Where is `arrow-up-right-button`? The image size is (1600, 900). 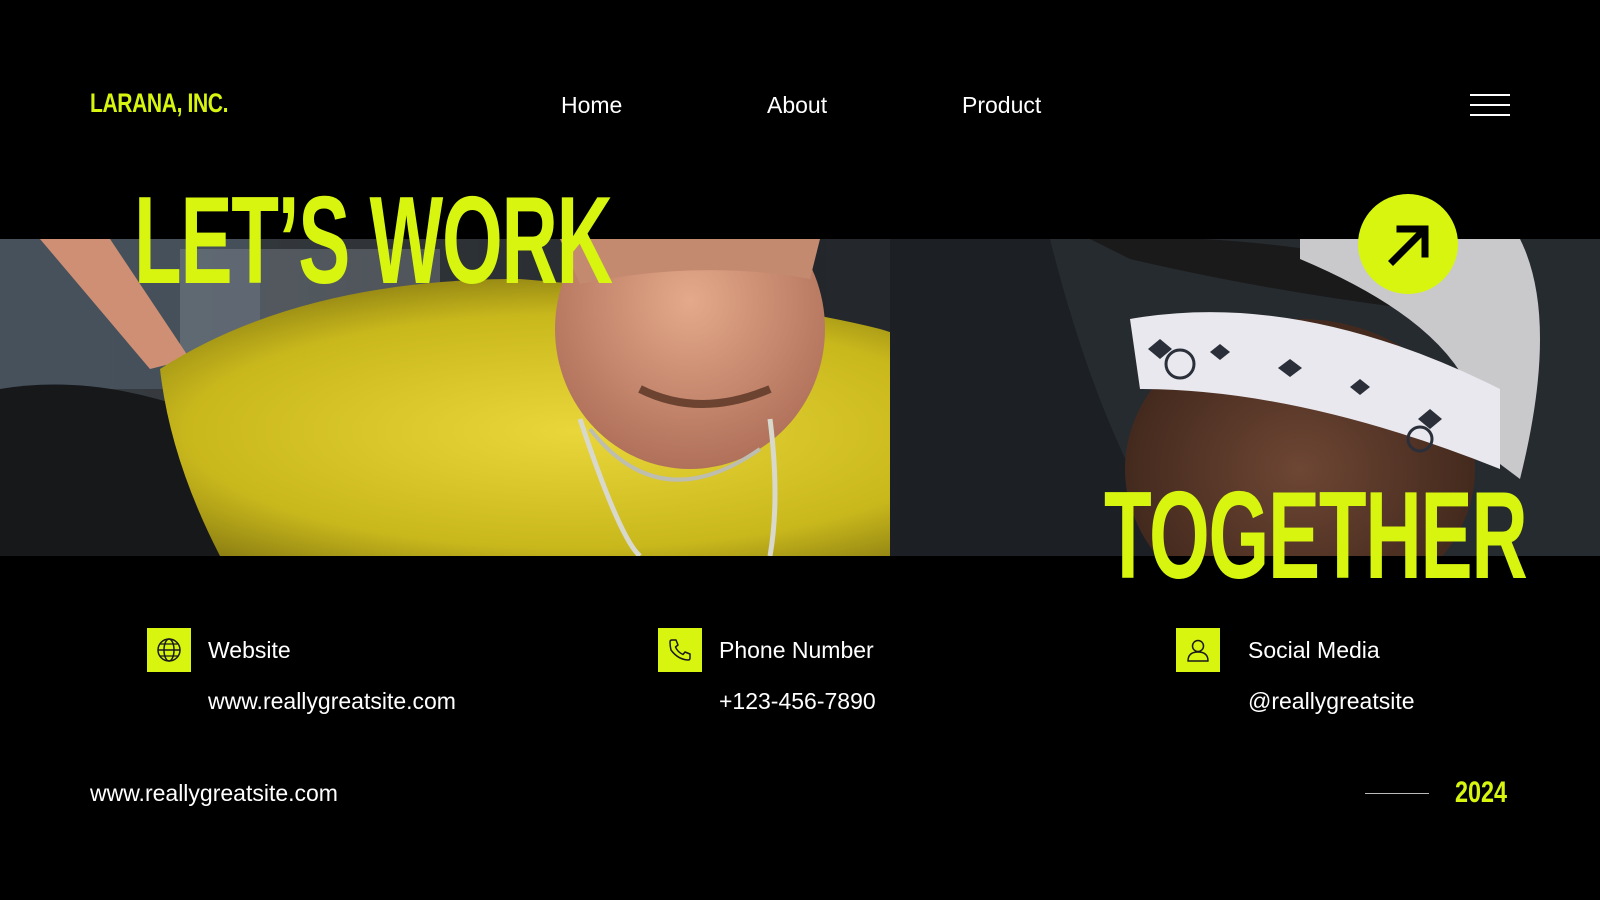
arrow-up-right-button is located at coordinates (1408, 244).